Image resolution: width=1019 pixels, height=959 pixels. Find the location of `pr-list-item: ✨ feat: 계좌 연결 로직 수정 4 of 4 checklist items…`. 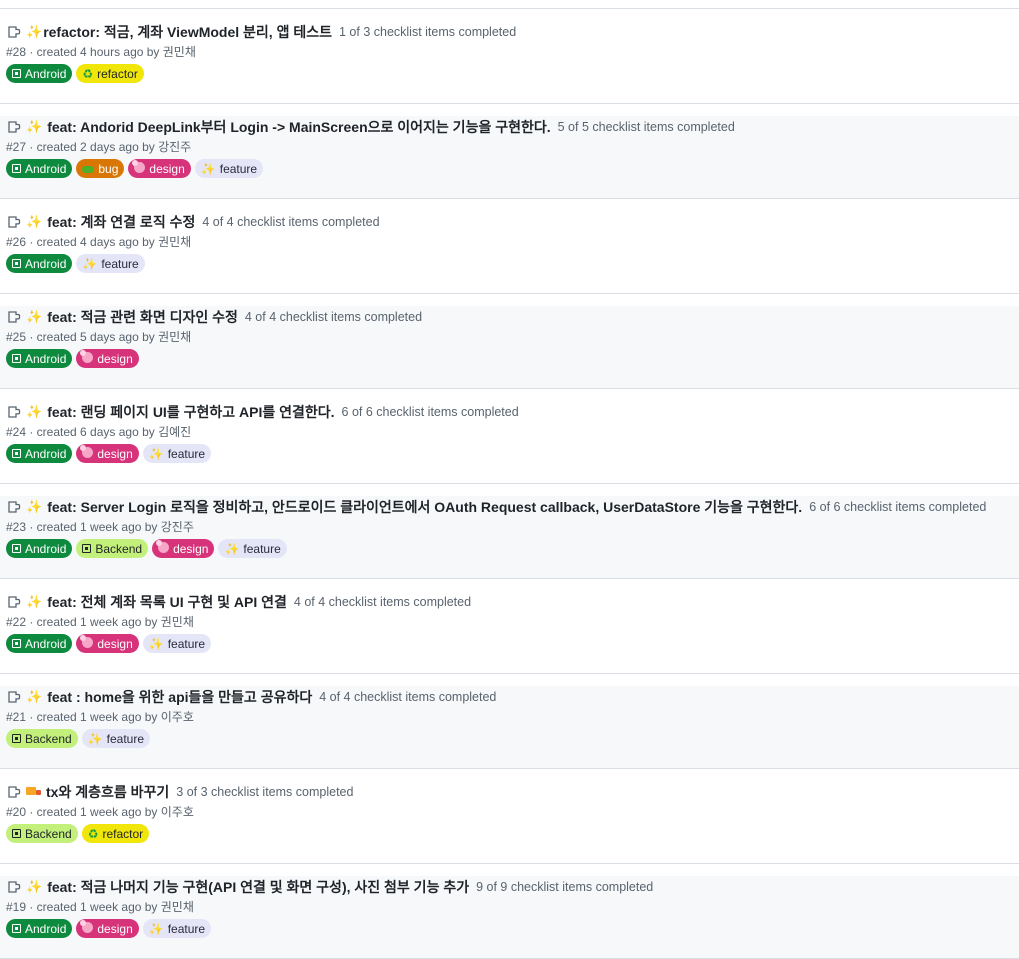

pr-list-item: ✨ feat: 계좌 연결 로직 수정 4 of 4 checklist items… is located at coordinates (509, 252).